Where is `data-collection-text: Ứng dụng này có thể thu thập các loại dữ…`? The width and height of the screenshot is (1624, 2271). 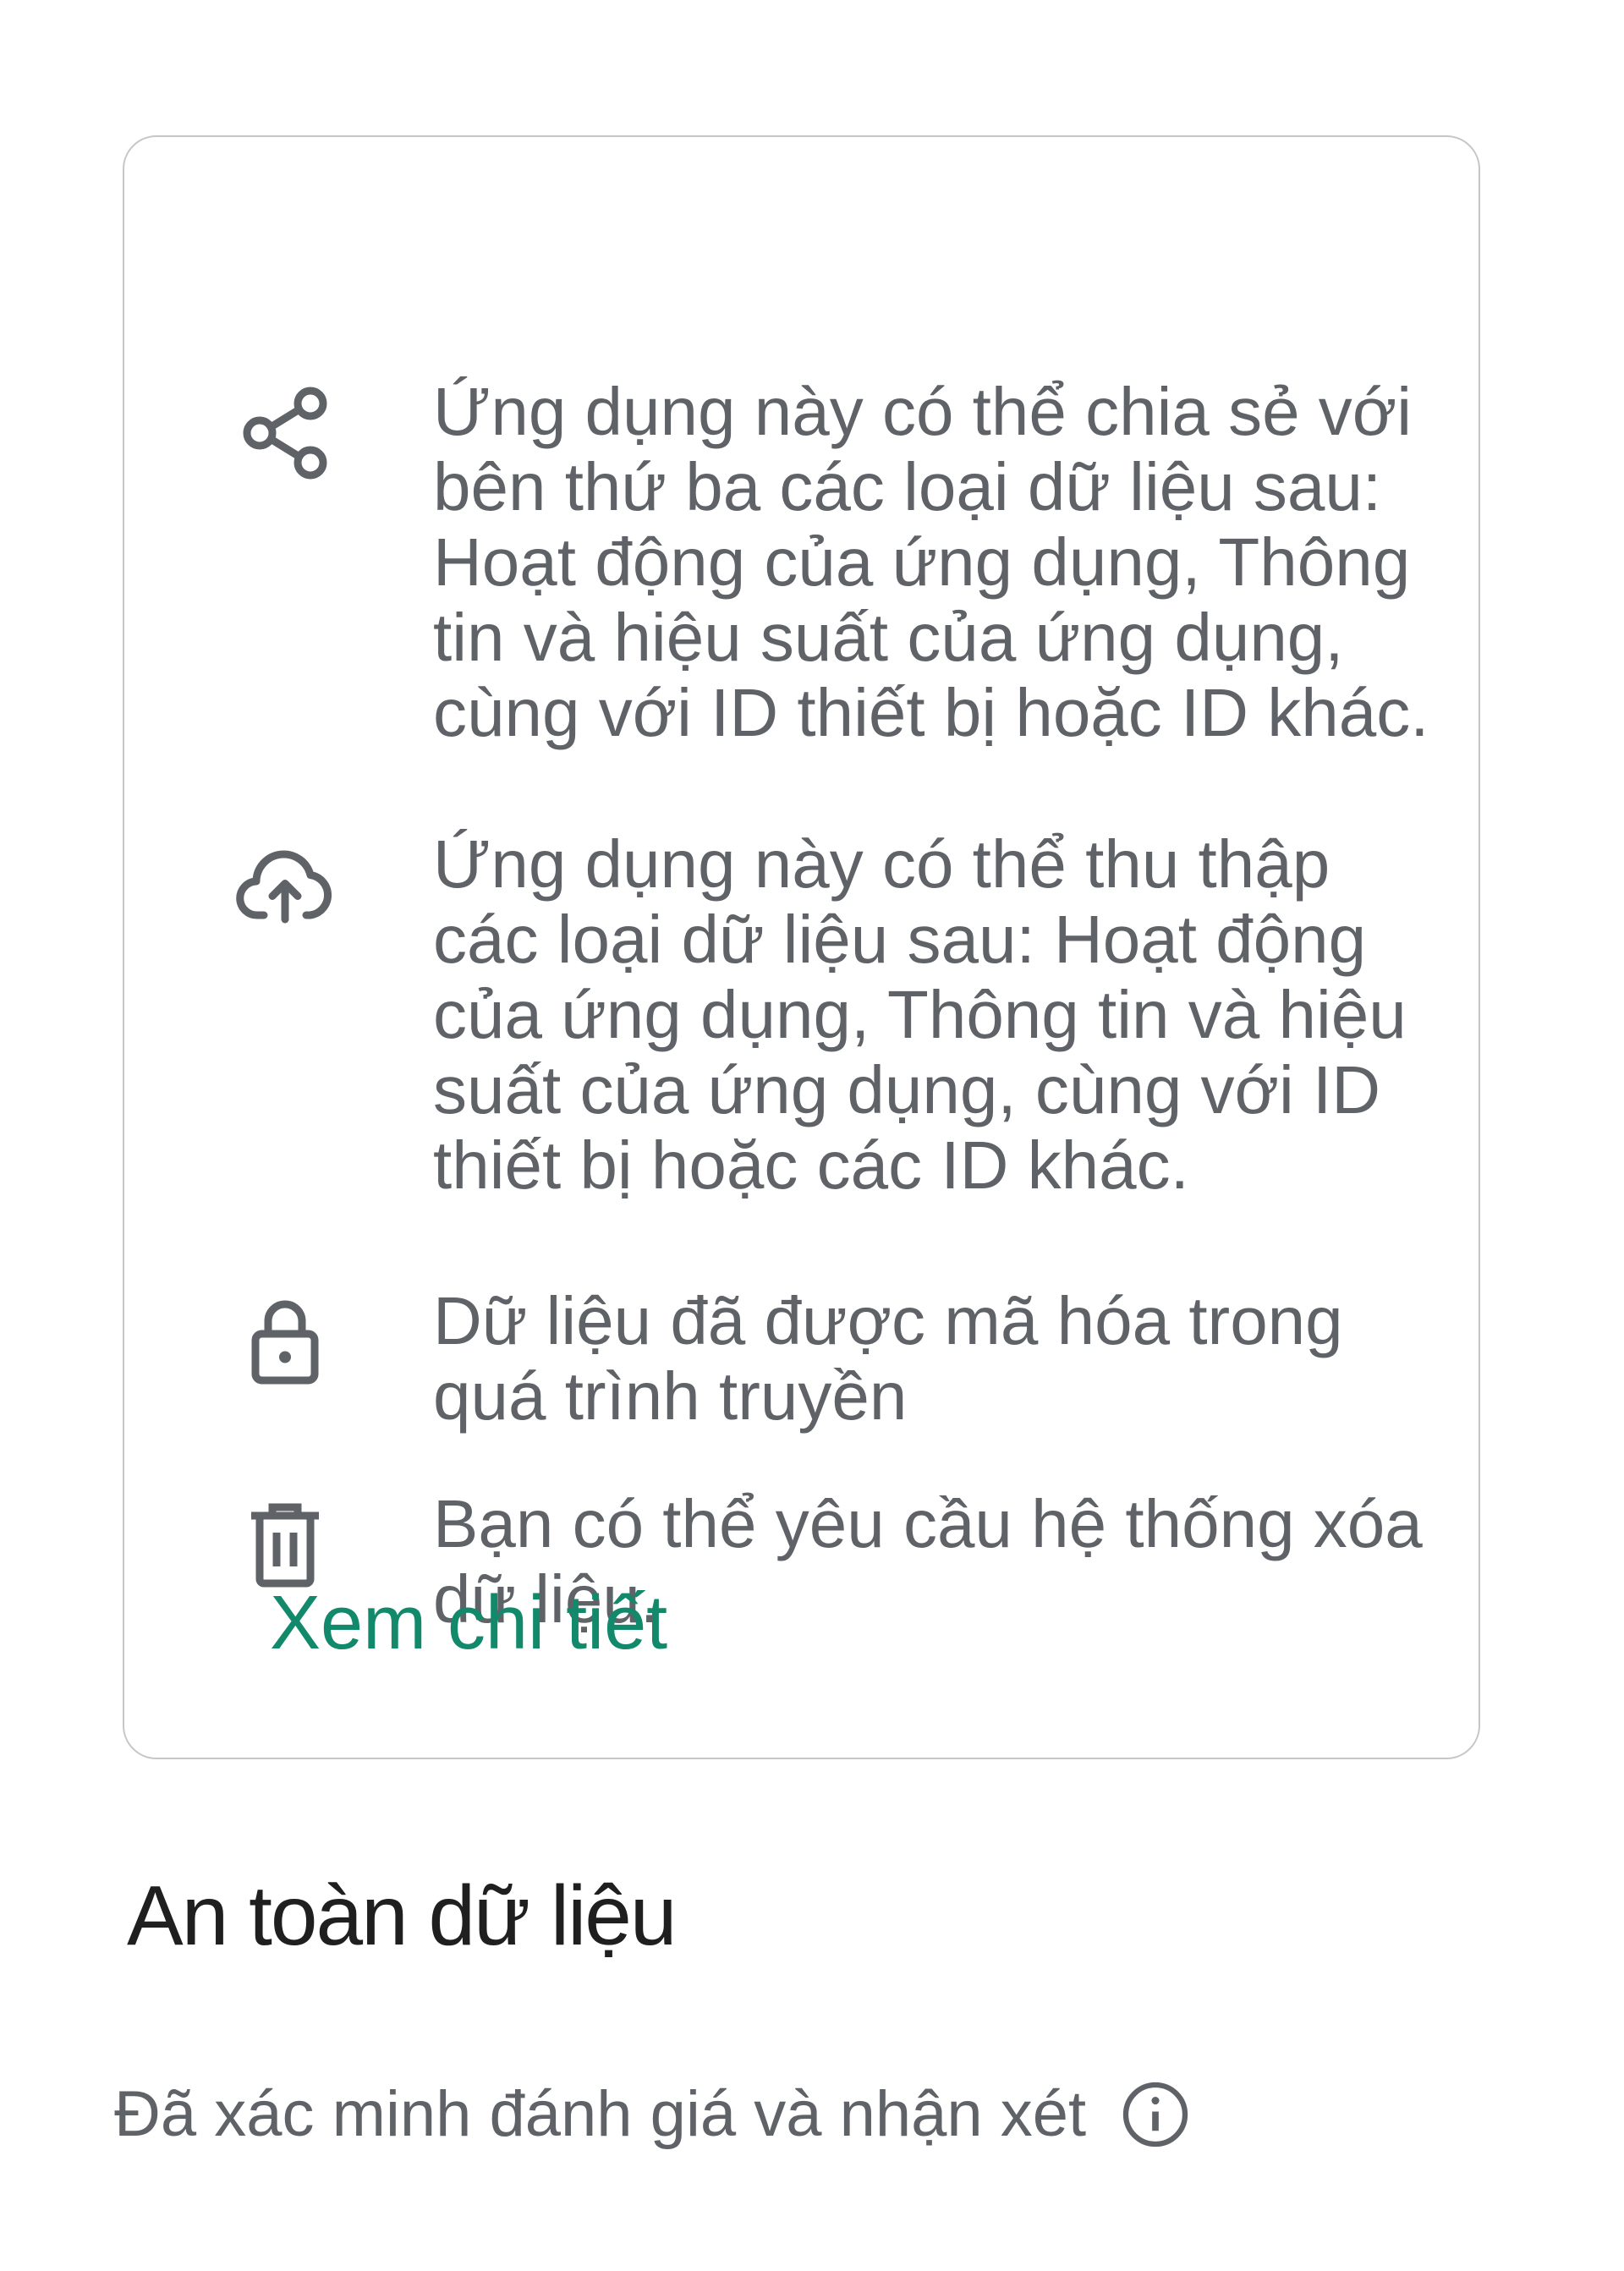
data-collection-text: Ứng dụng này có thể thu thập các loại dữ… is located at coordinates (920, 1014).